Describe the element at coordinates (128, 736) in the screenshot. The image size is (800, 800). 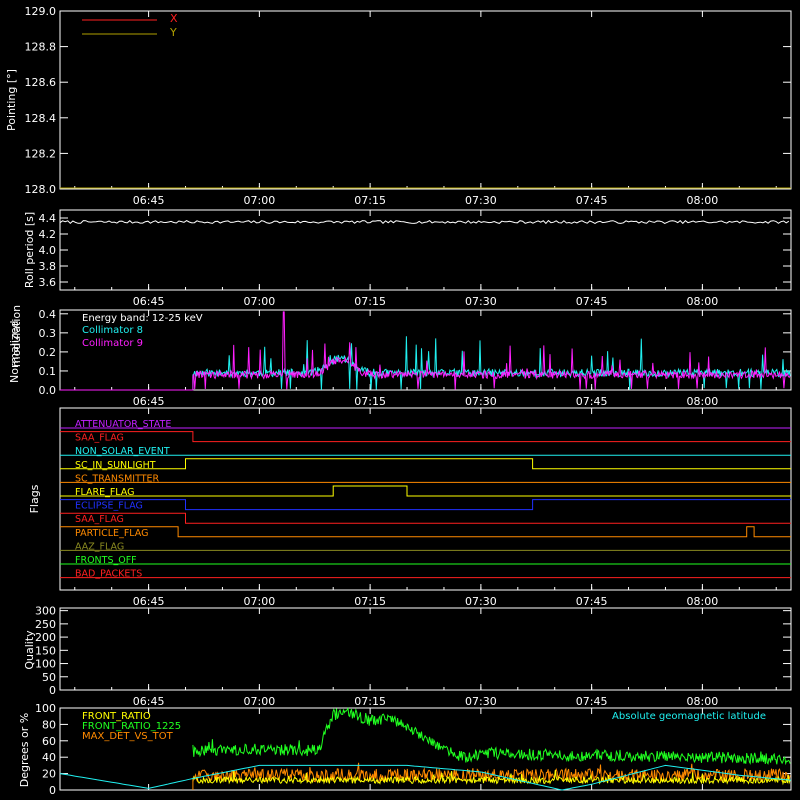
I see `legend-max-det-vs-tot: MAX_DET_VS_TOT` at that location.